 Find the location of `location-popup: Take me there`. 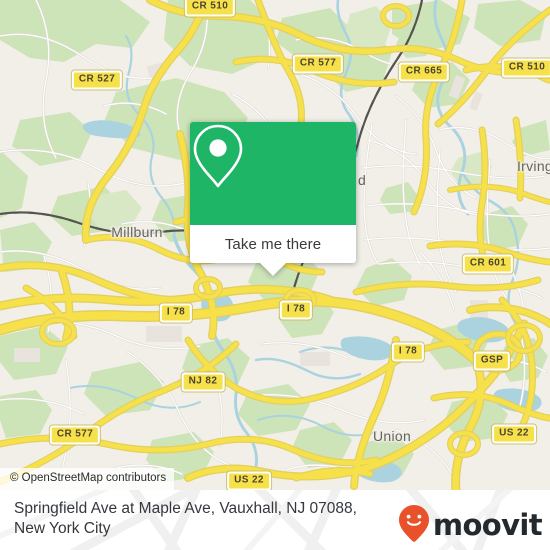

location-popup: Take me there is located at coordinates (273, 199).